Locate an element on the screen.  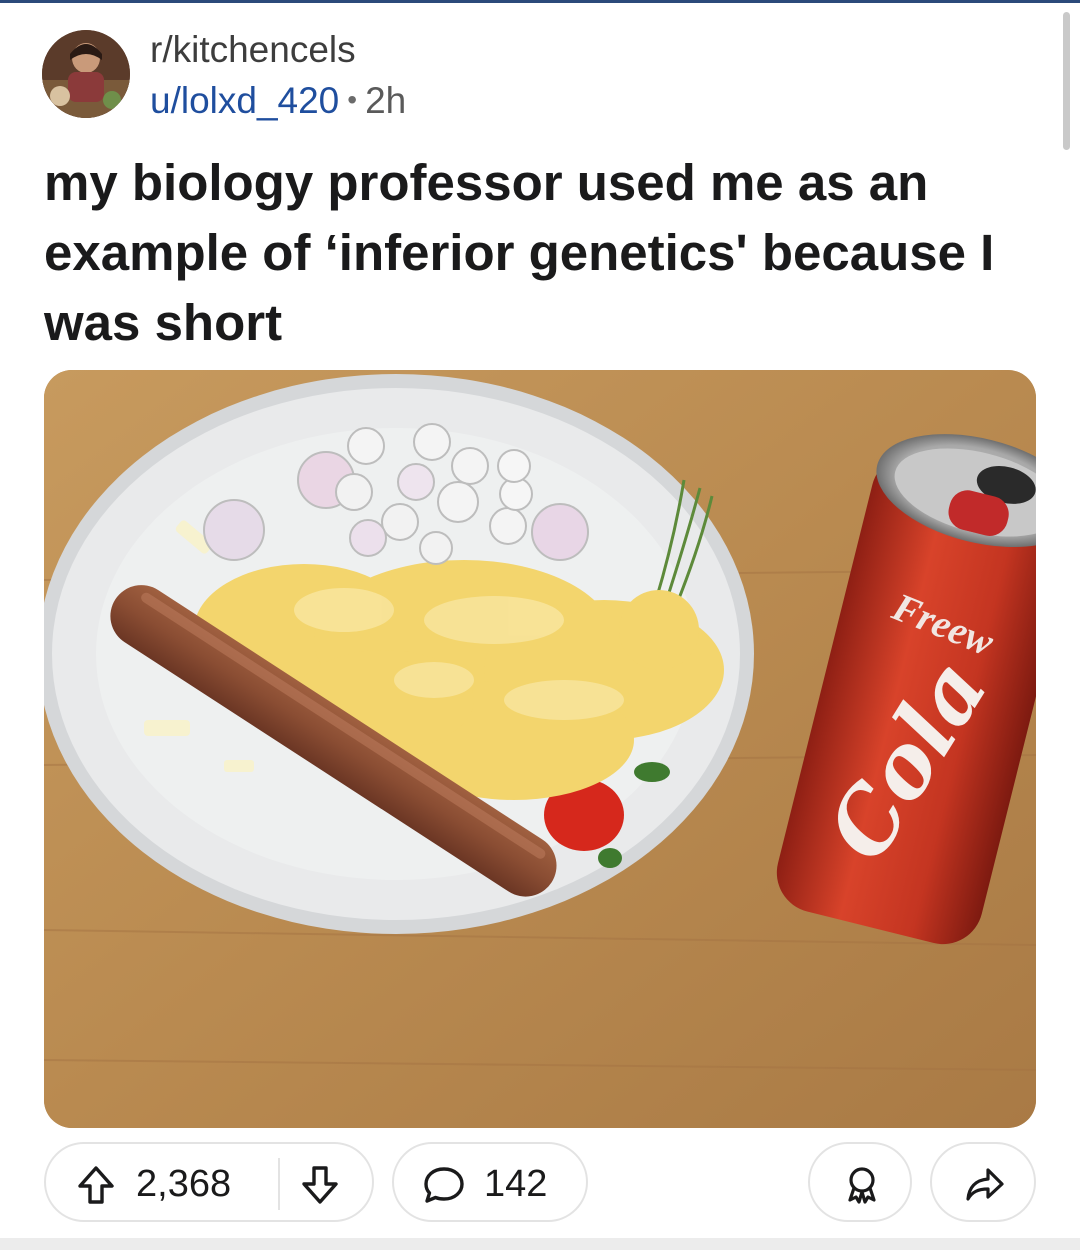
award-icon is located at coordinates (862, 1187).